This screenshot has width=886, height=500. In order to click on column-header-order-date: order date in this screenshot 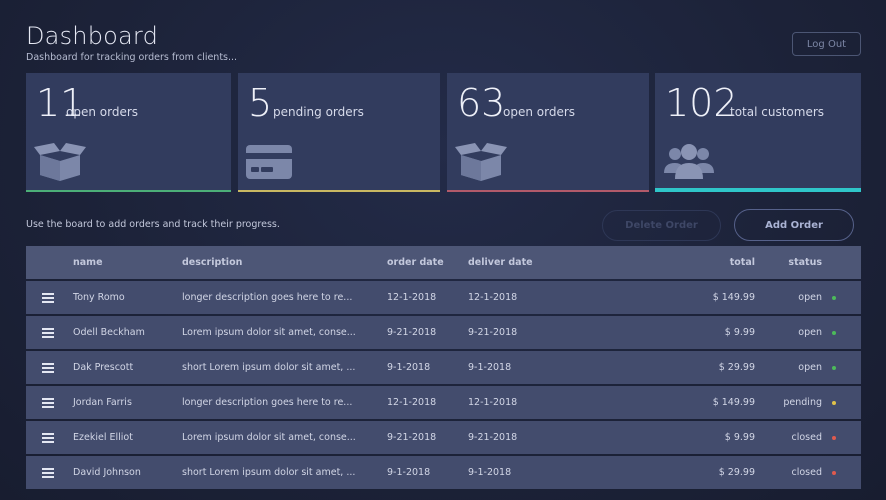, I will do `click(415, 262)`.